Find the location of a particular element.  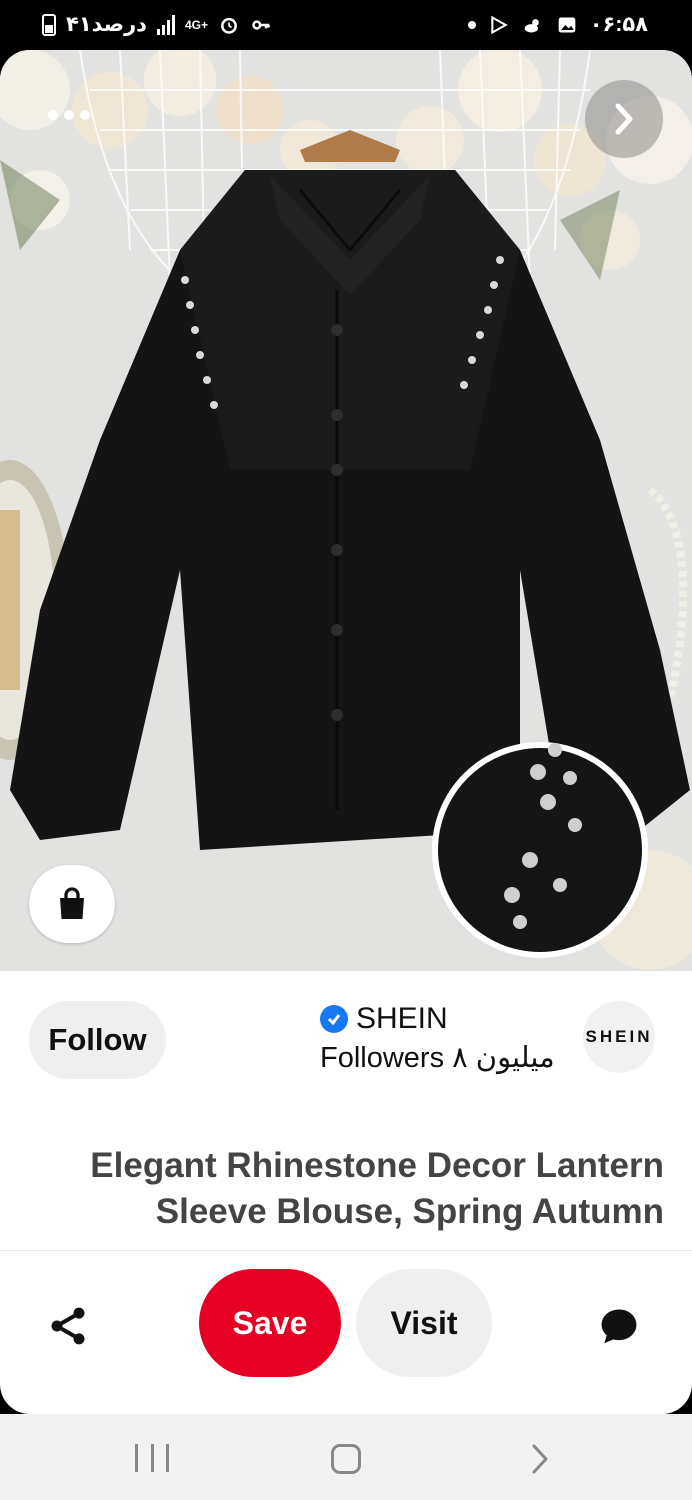

brand-avatar: SHEIN is located at coordinates (619, 1037).